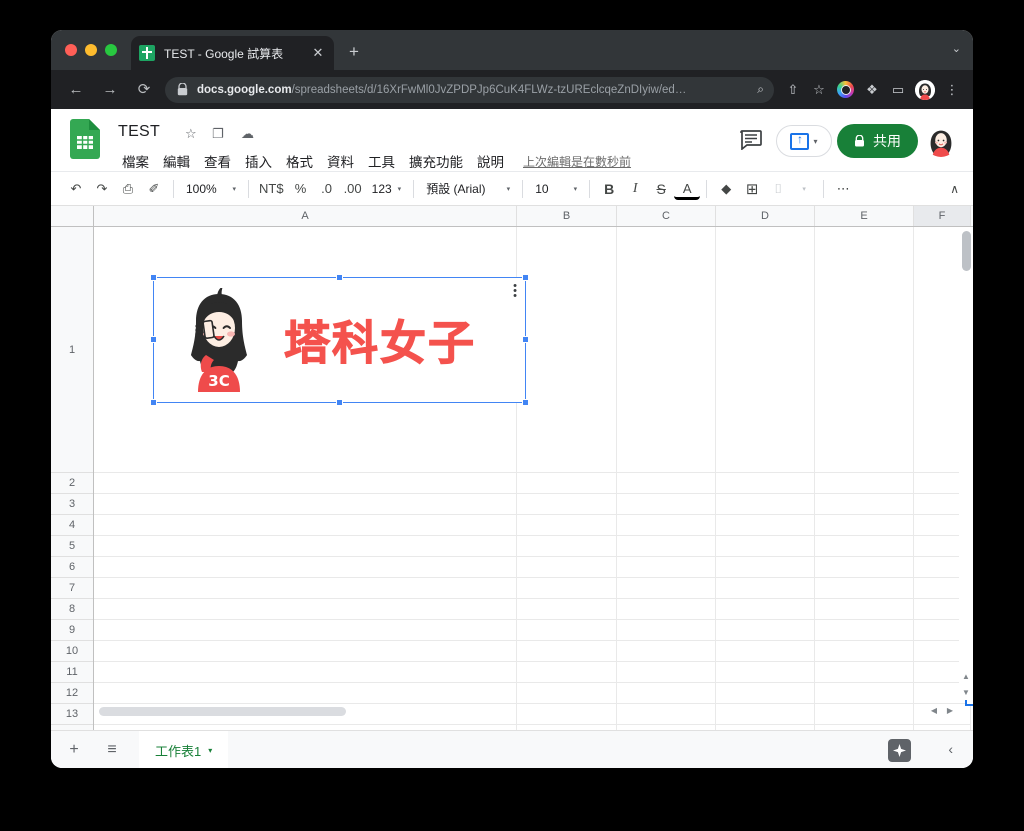 This screenshot has height=831, width=1024. What do you see at coordinates (511, 711) in the screenshot?
I see `horizontal-scrollbar` at bounding box center [511, 711].